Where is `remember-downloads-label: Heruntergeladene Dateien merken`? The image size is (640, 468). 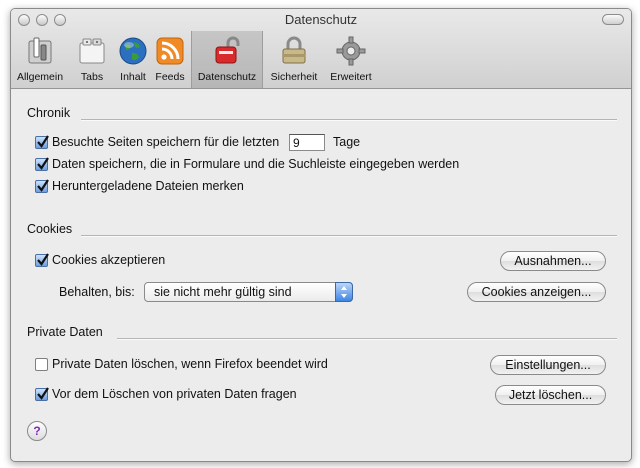 remember-downloads-label: Heruntergeladene Dateien merken is located at coordinates (148, 186).